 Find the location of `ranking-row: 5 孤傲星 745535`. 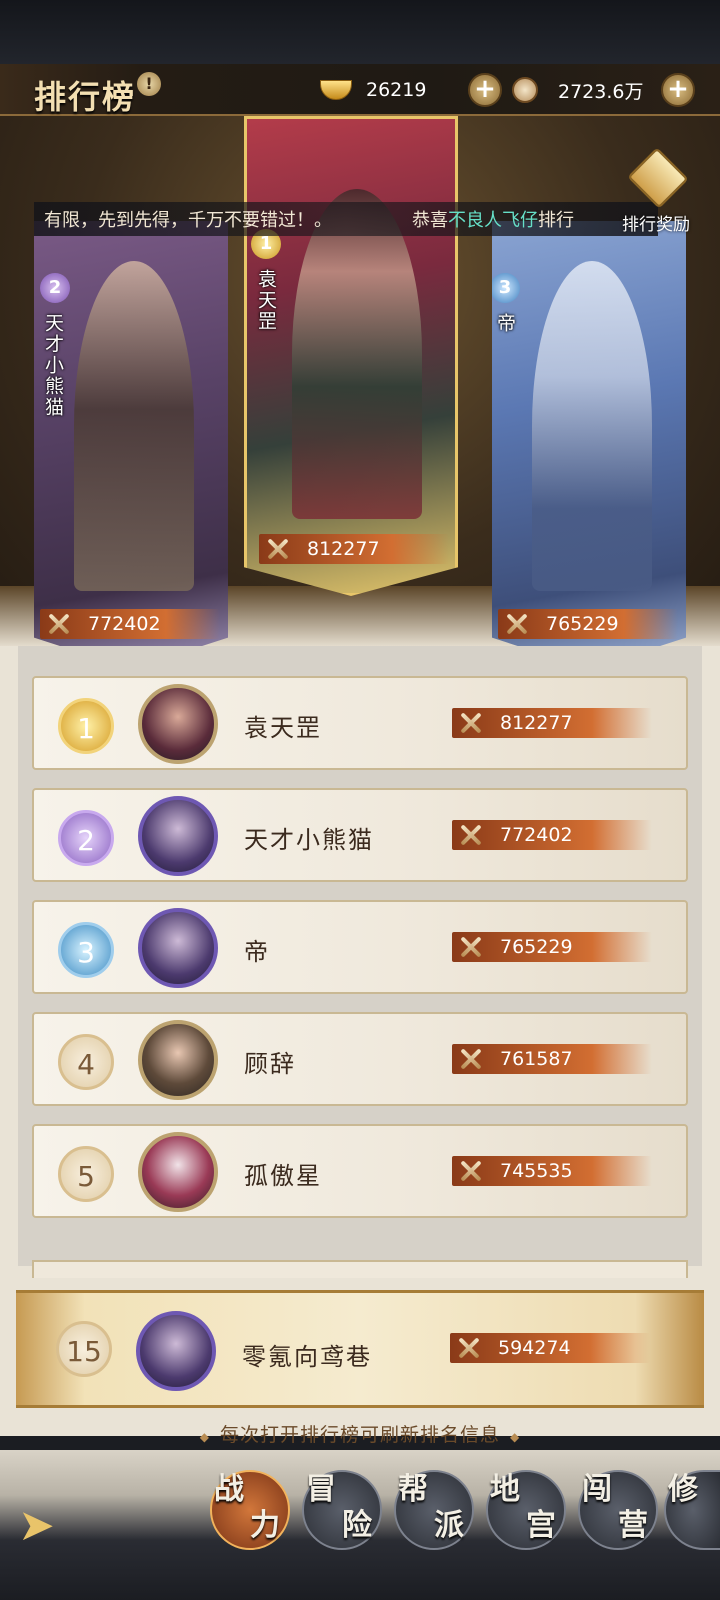

ranking-row: 5 孤傲星 745535 is located at coordinates (360, 1171).